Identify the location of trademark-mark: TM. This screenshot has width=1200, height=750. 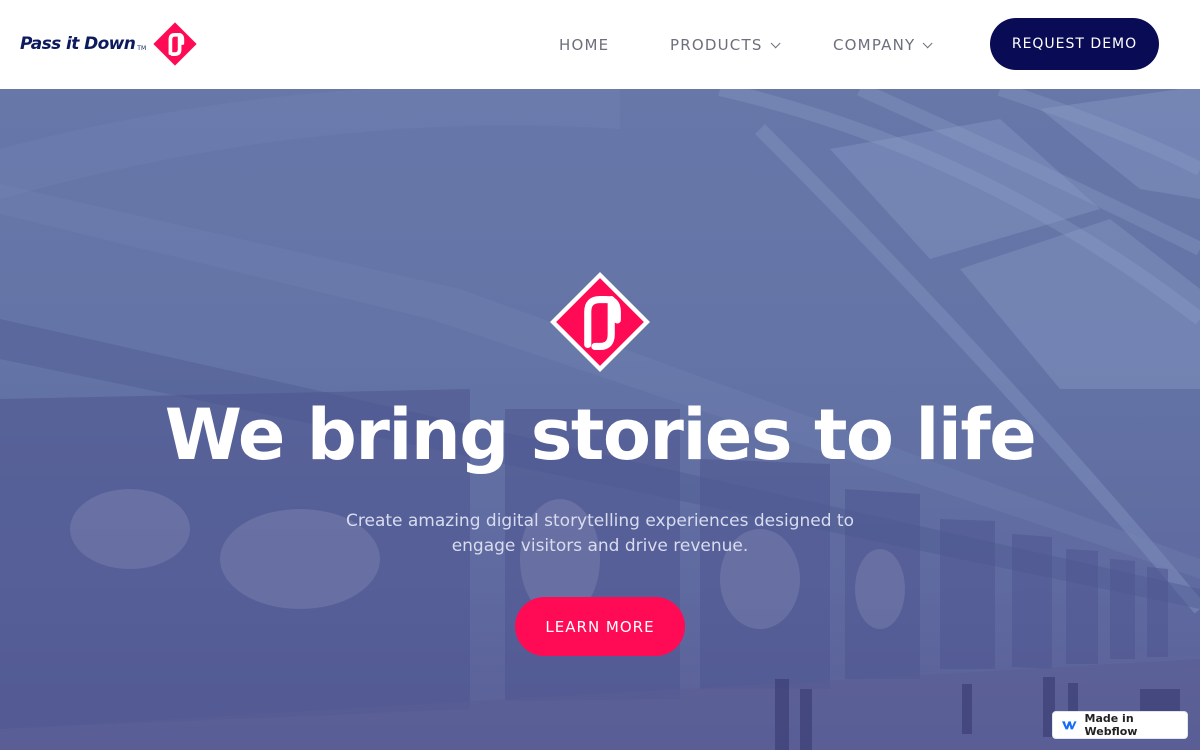
(142, 48).